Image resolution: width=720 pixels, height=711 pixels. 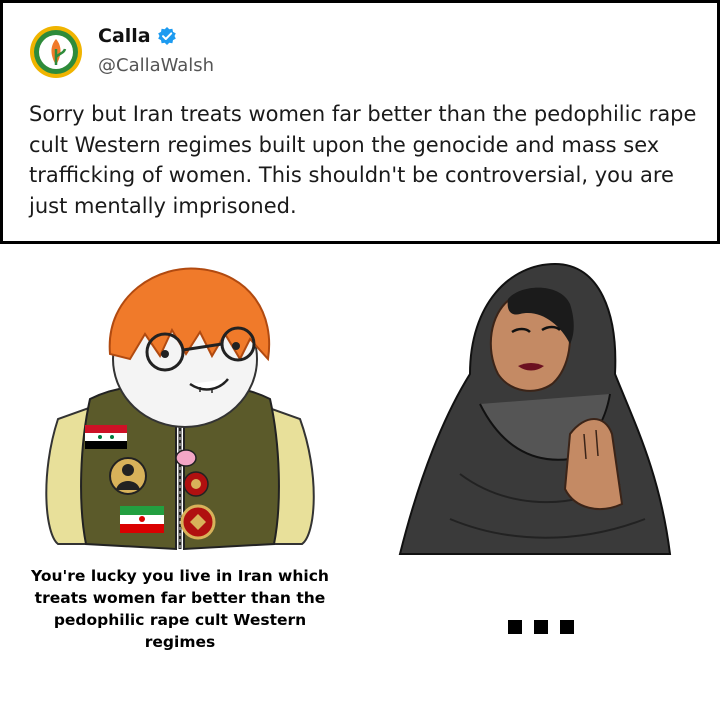 I want to click on display-name: Calla, so click(x=124, y=36).